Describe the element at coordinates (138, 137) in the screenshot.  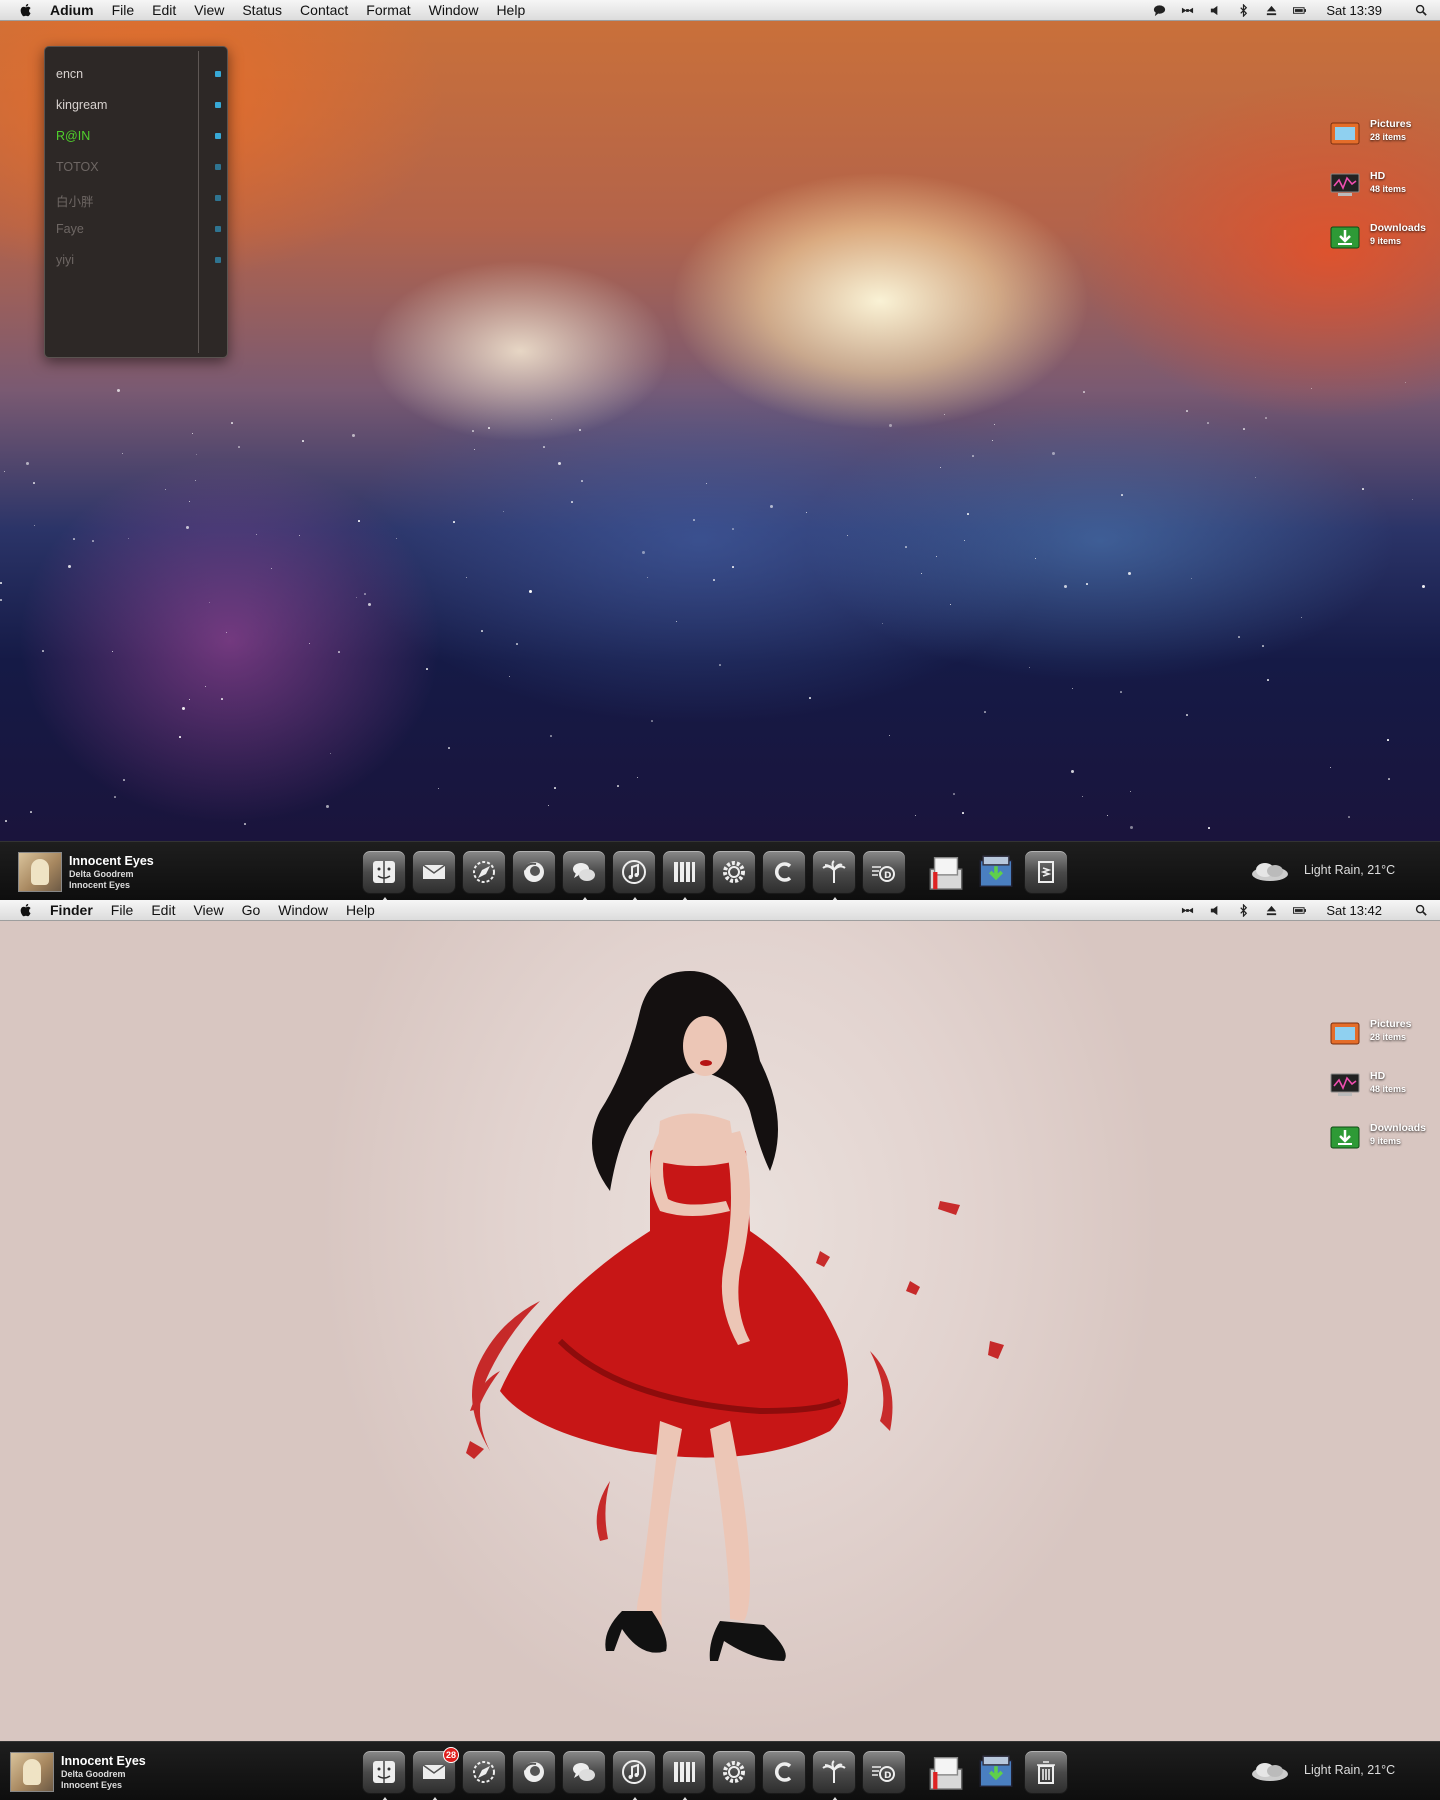
I see `contact-rain: R@IN` at that location.